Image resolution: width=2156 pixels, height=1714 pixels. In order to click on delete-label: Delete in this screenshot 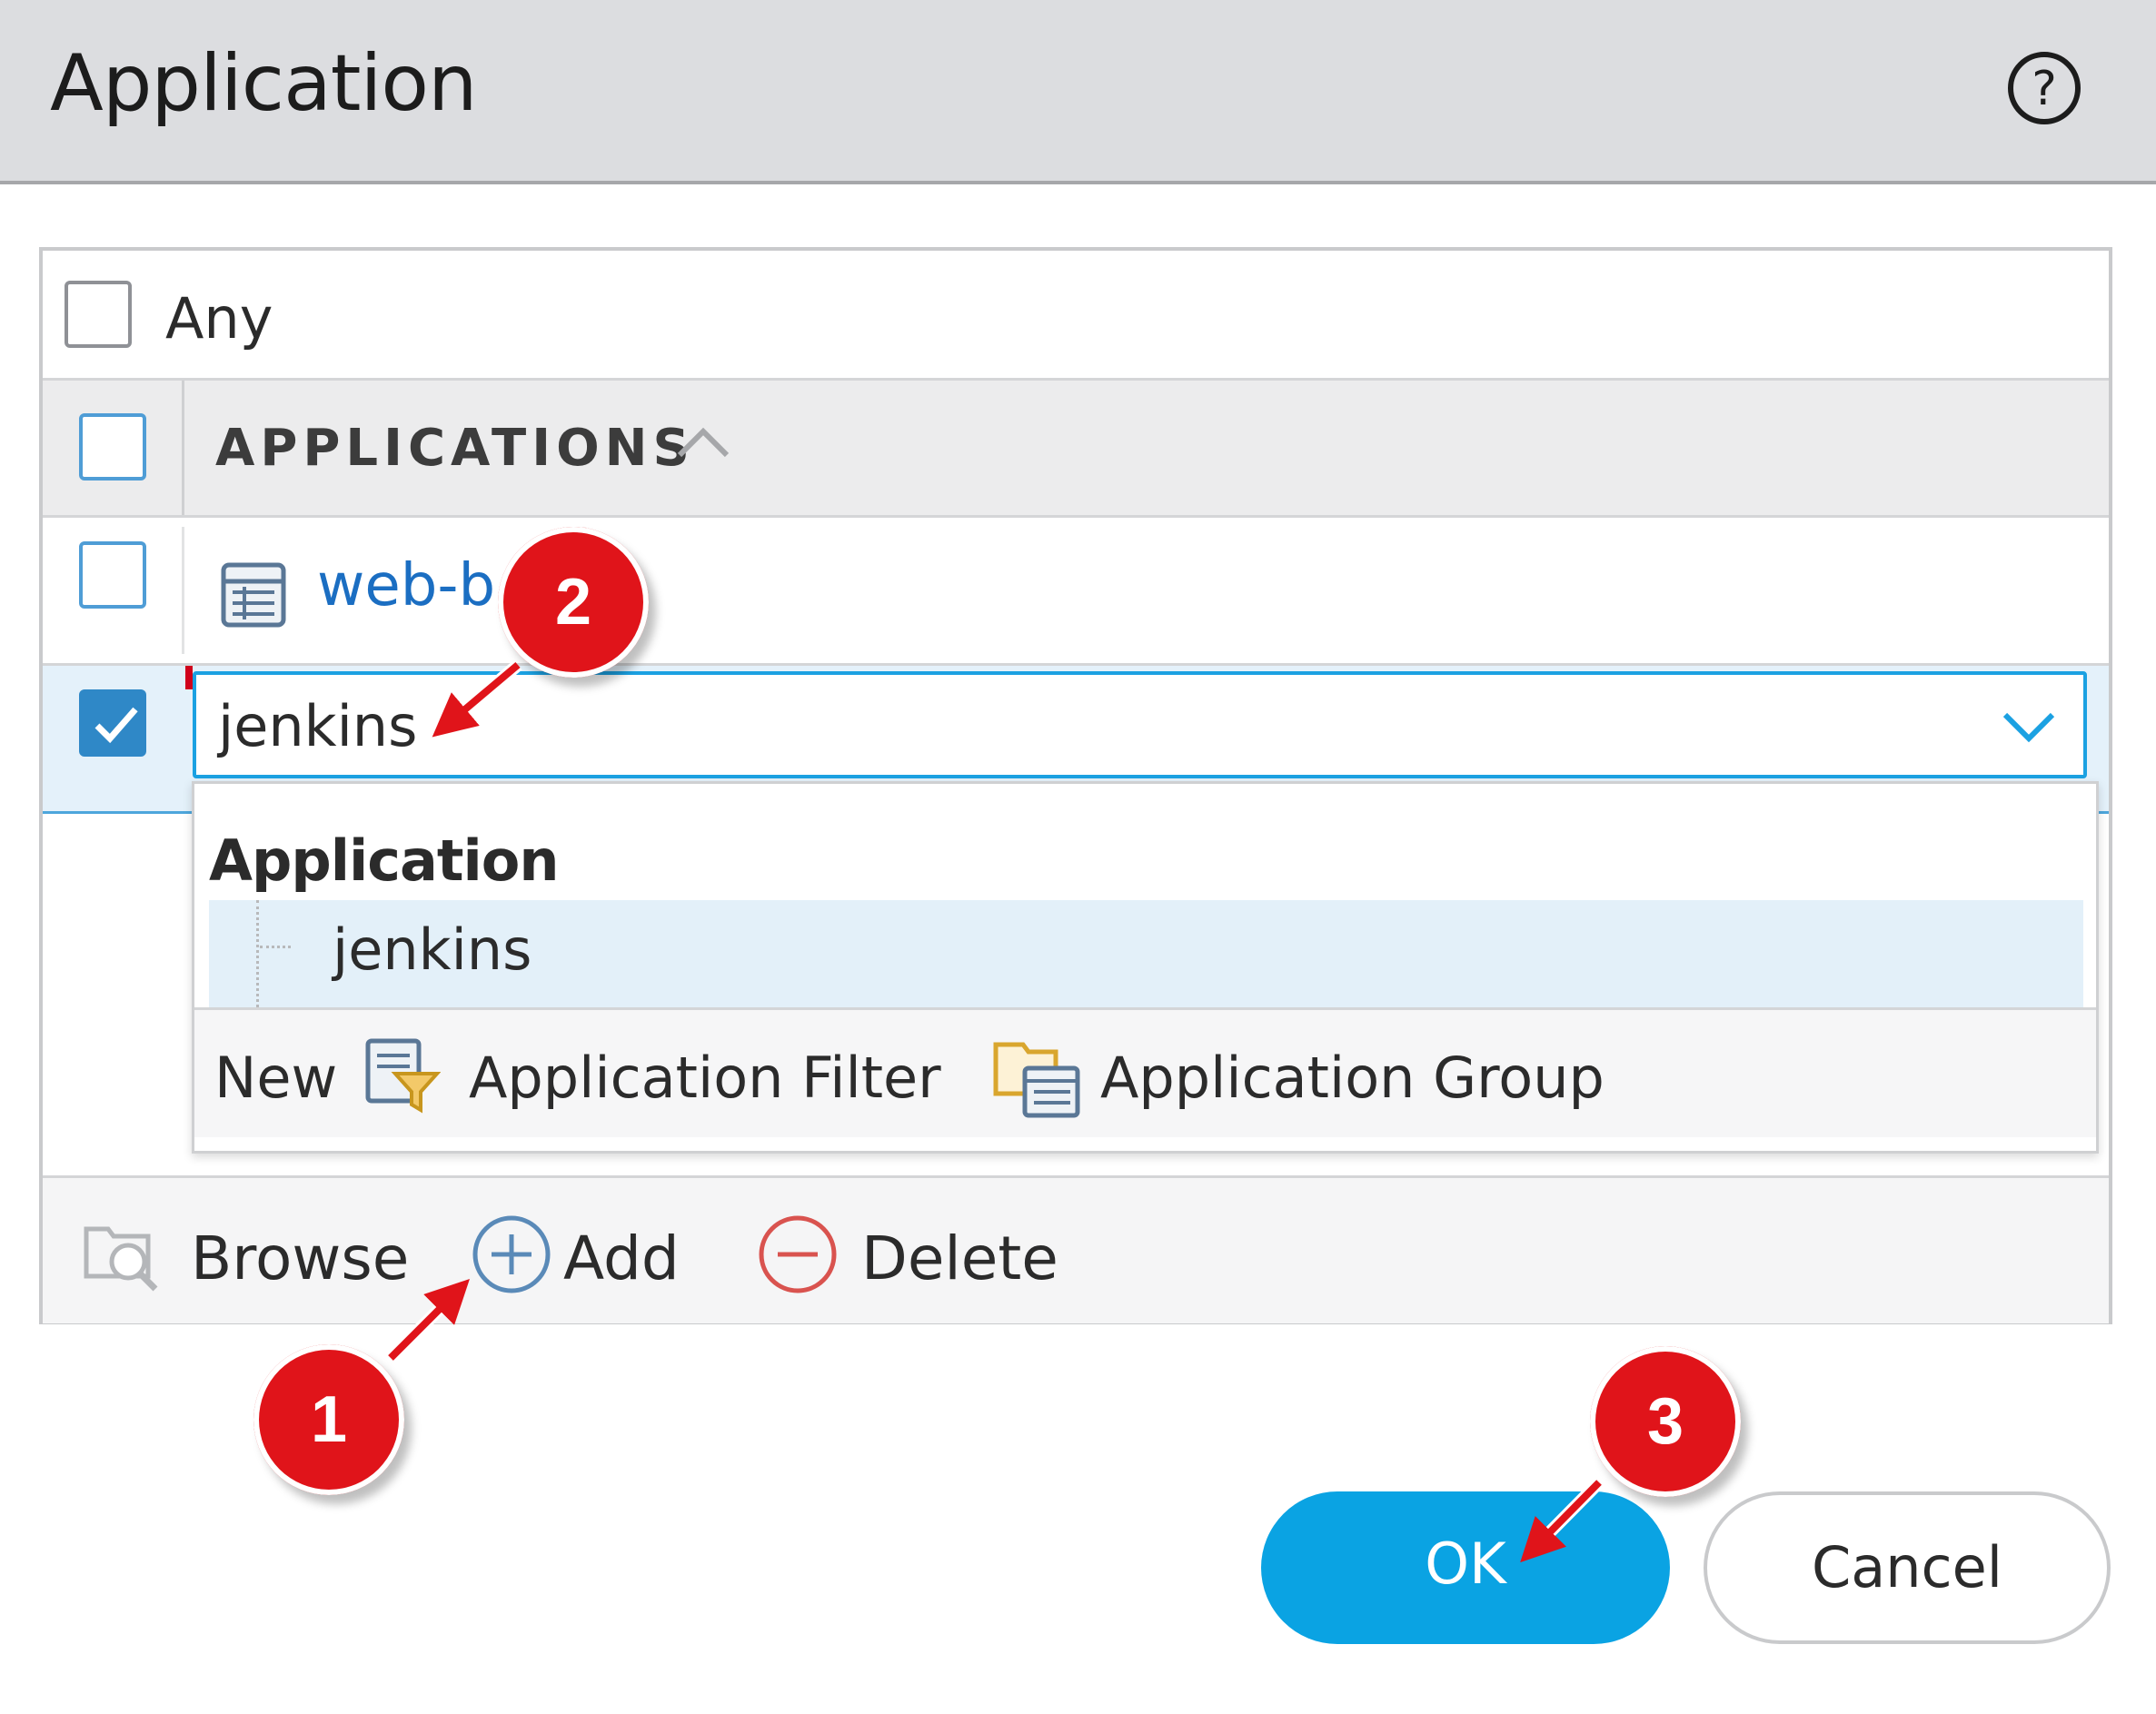, I will do `click(959, 1258)`.